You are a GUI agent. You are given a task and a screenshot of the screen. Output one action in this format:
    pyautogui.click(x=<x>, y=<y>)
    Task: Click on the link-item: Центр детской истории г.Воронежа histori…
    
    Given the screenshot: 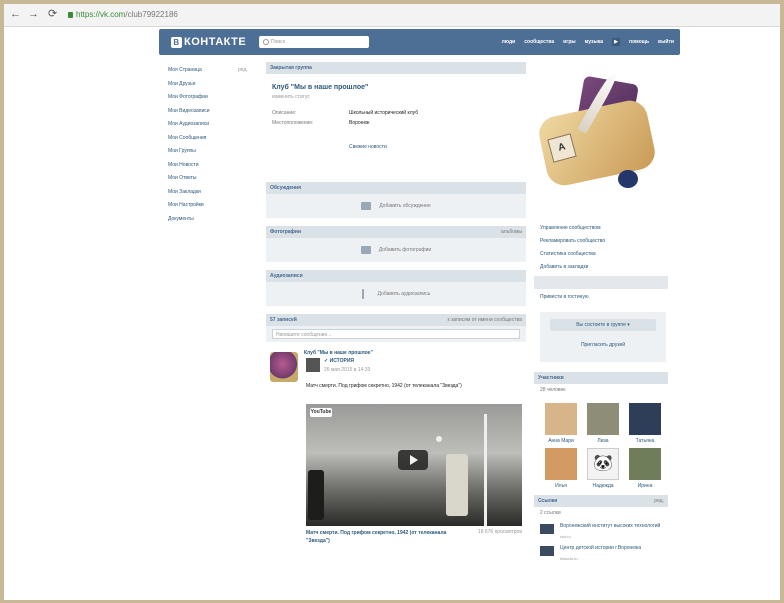 What is the action you would take?
    pyautogui.click(x=601, y=553)
    